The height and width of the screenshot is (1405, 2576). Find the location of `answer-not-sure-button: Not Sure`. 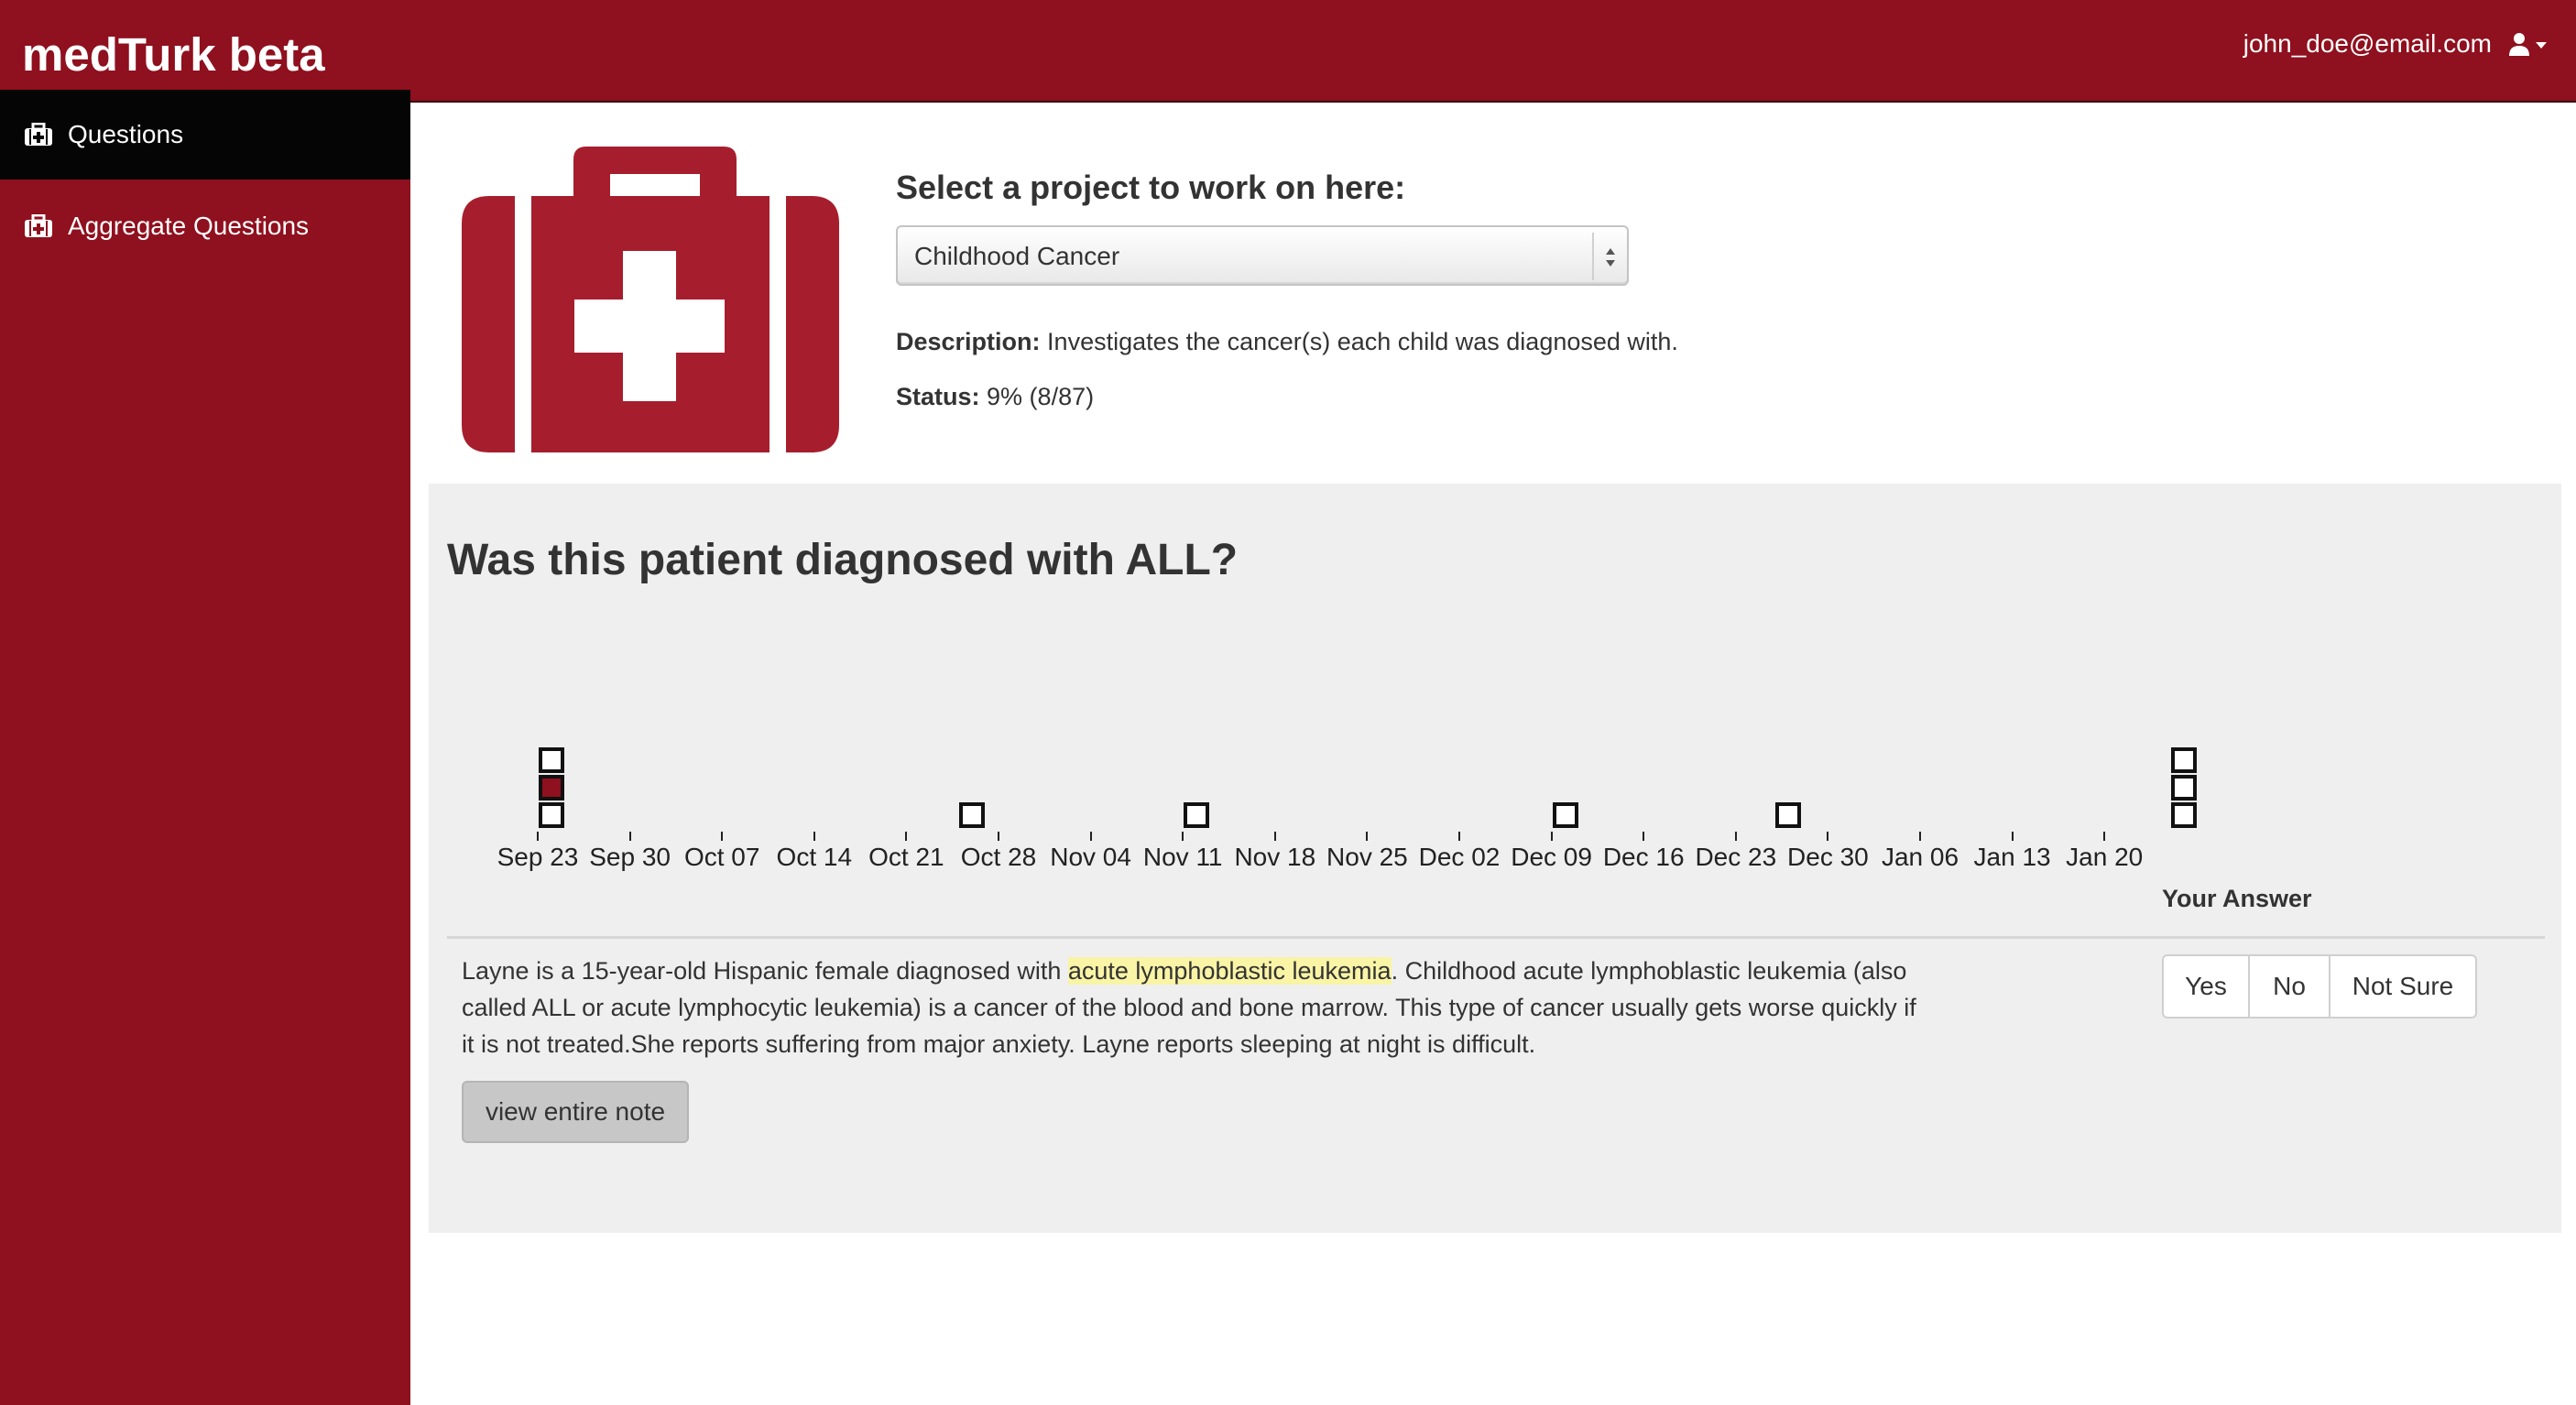

answer-not-sure-button: Not Sure is located at coordinates (2402, 987).